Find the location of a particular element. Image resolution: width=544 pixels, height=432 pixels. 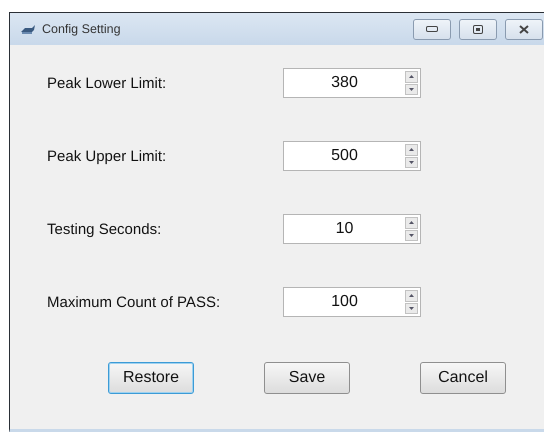

app-icon is located at coordinates (28, 29).